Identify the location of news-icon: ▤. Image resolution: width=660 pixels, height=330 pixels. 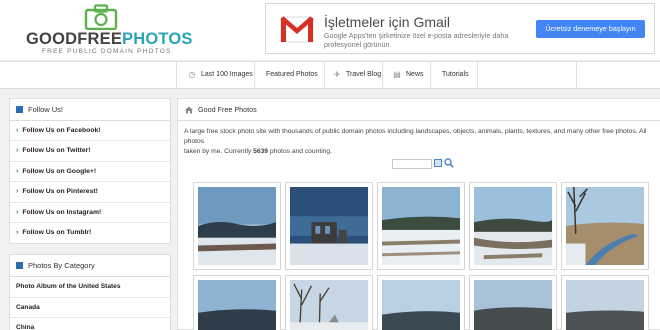
(397, 74).